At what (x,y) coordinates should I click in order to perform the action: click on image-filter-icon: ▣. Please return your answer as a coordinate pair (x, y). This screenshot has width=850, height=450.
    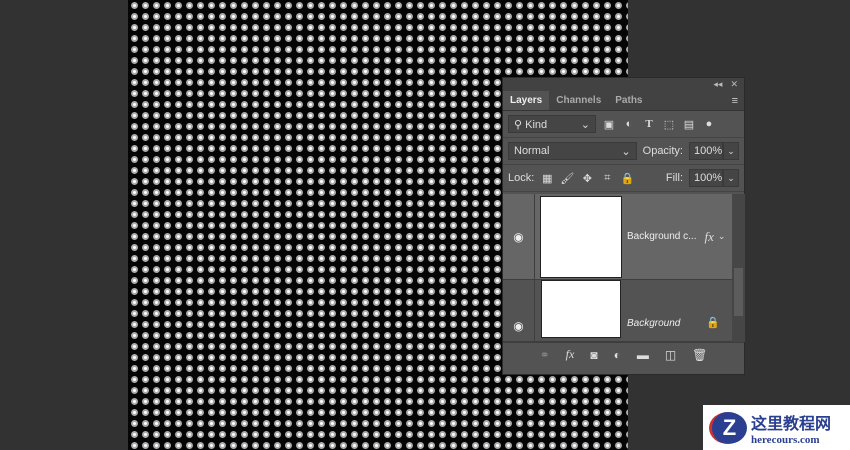
    Looking at the image, I should click on (609, 124).